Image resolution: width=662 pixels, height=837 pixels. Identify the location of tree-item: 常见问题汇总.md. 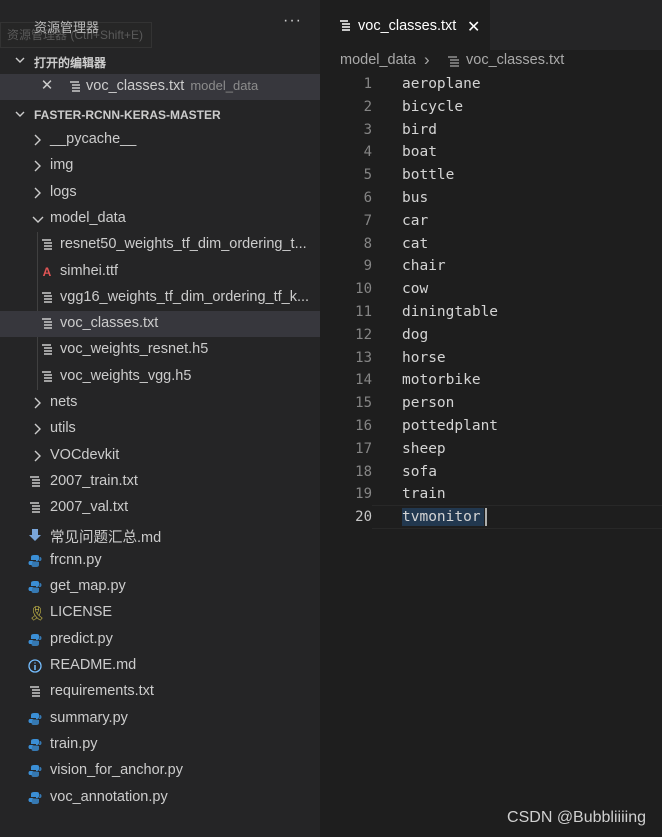
(160, 535).